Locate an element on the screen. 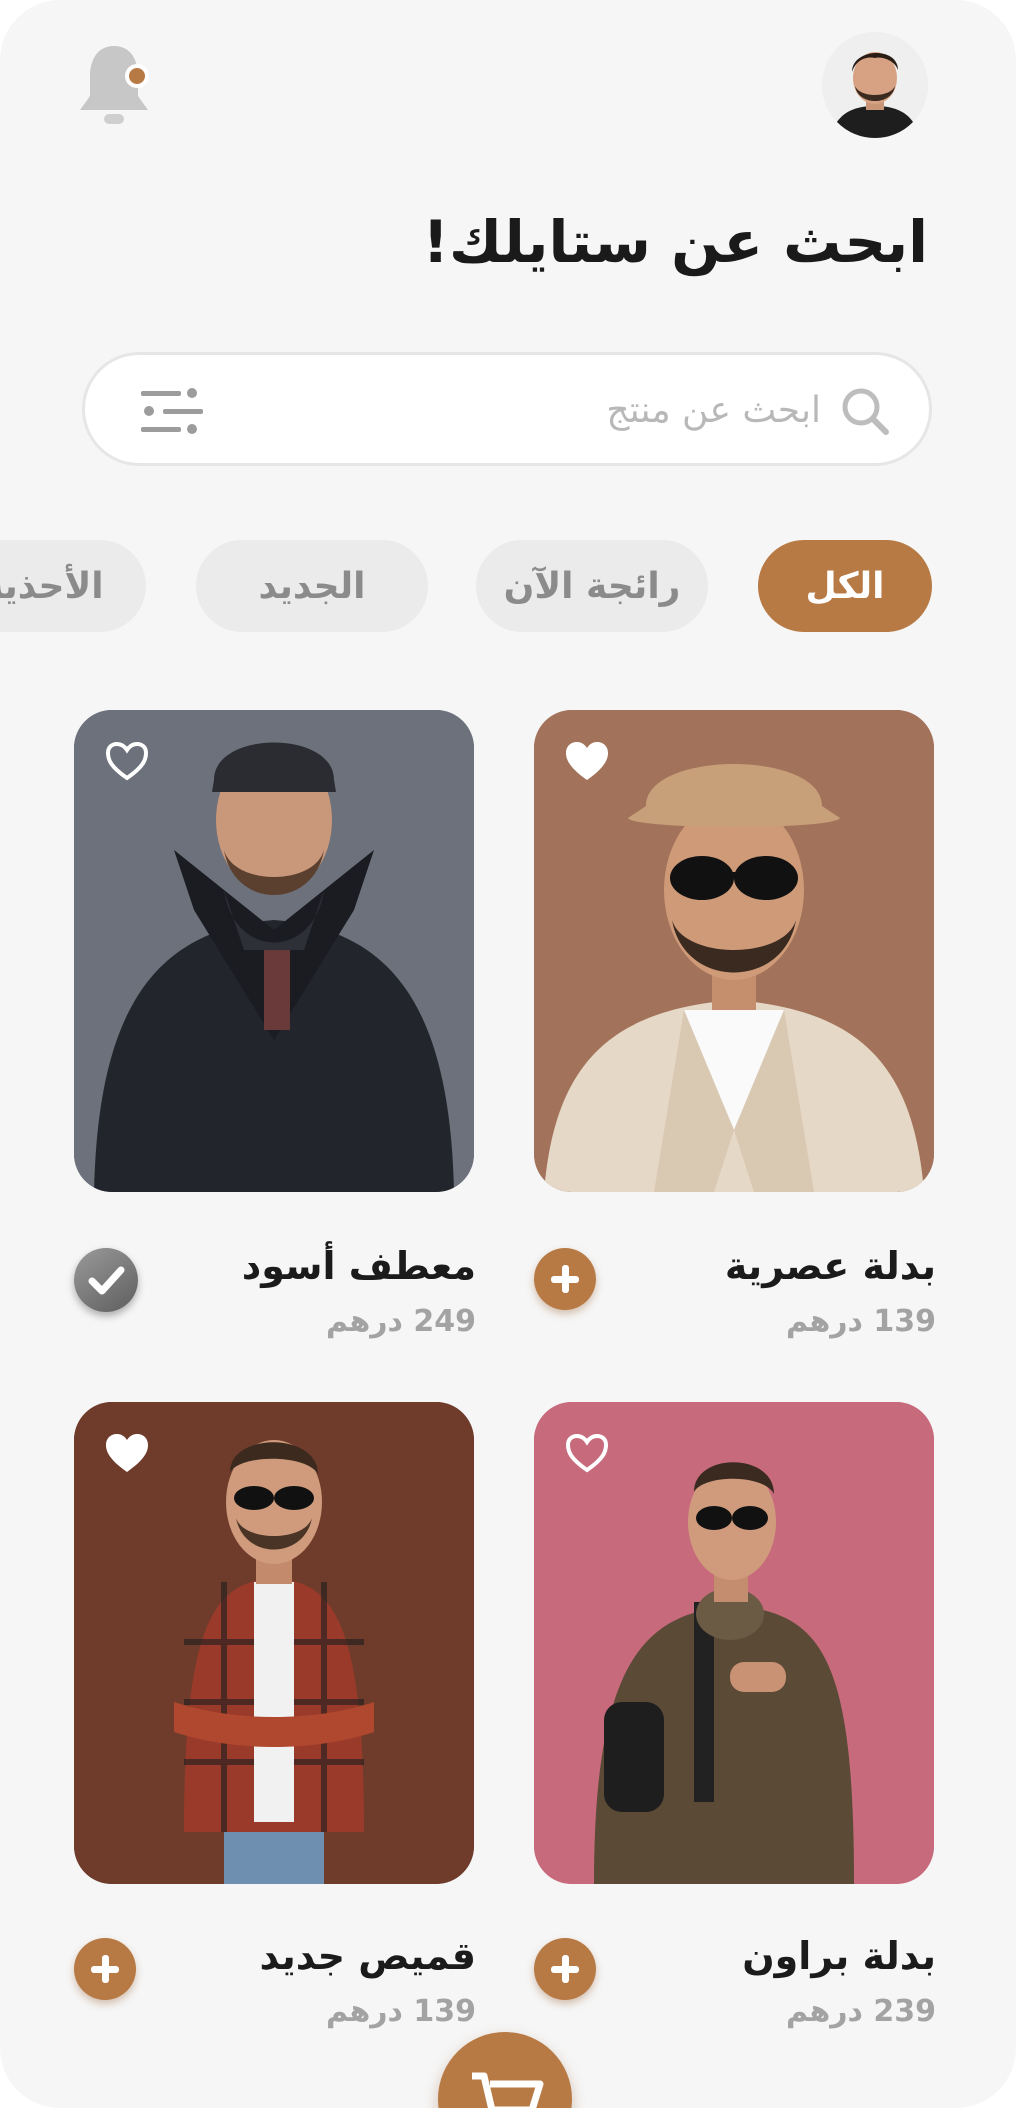 This screenshot has width=1016, height=2108. search-bar is located at coordinates (507, 409).